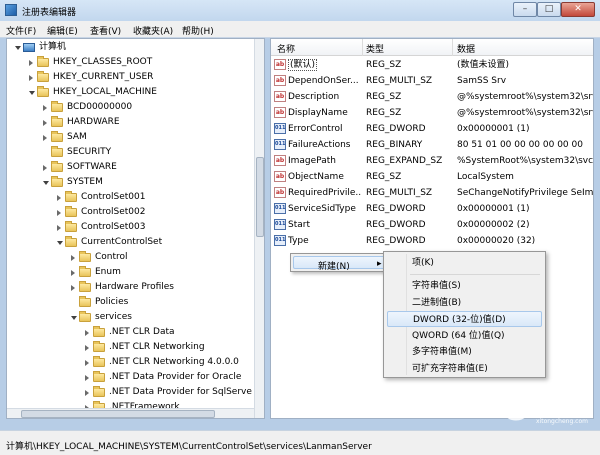  Describe the element at coordinates (130, 302) in the screenshot. I see `tree-item: Policies` at that location.